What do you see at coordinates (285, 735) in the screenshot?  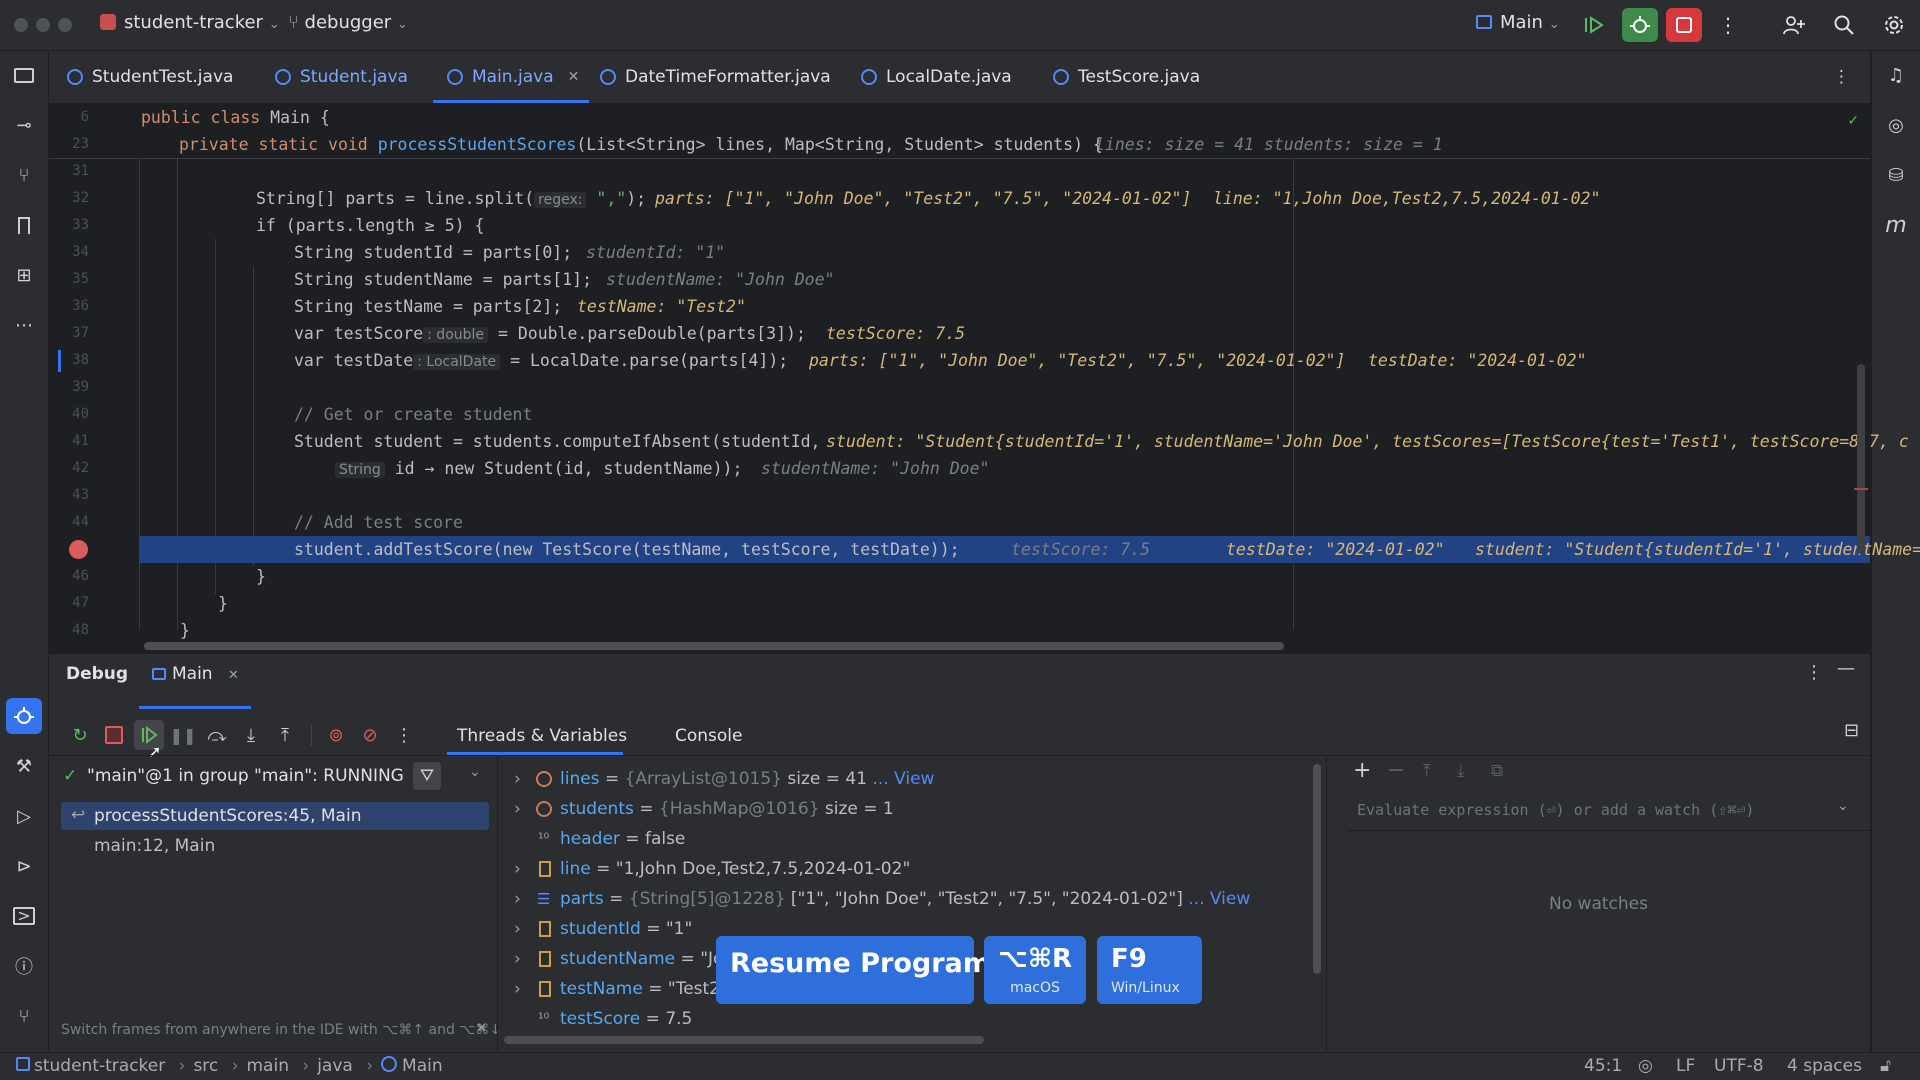 I see `step-out-button: ⤒` at bounding box center [285, 735].